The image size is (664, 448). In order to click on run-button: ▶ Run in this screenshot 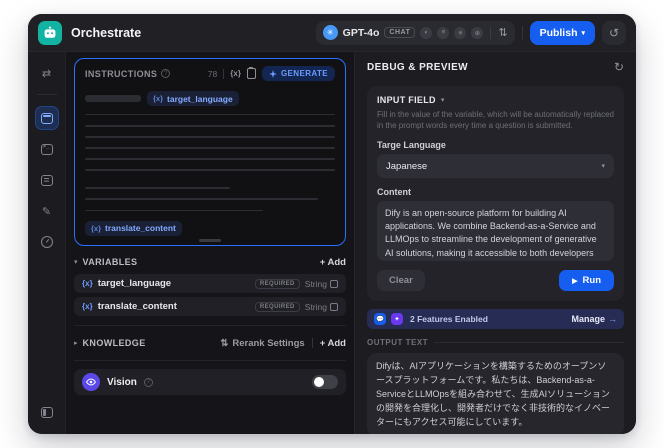, I will do `click(586, 281)`.